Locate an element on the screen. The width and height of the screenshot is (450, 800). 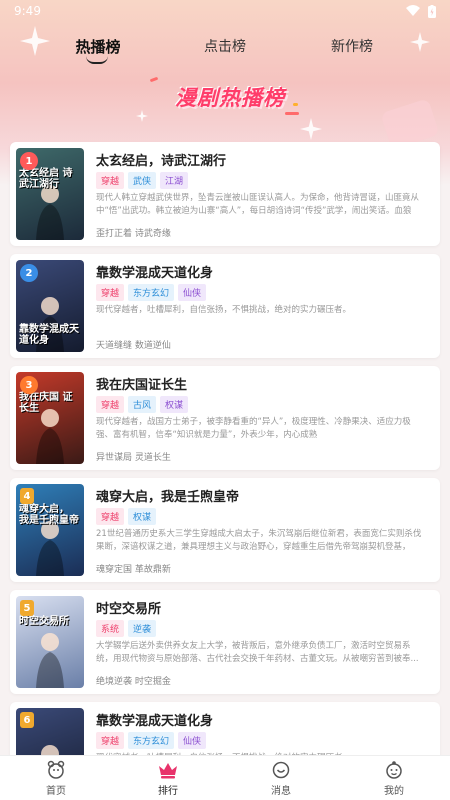
tab-new: 新作榜 is located at coordinates (352, 46).